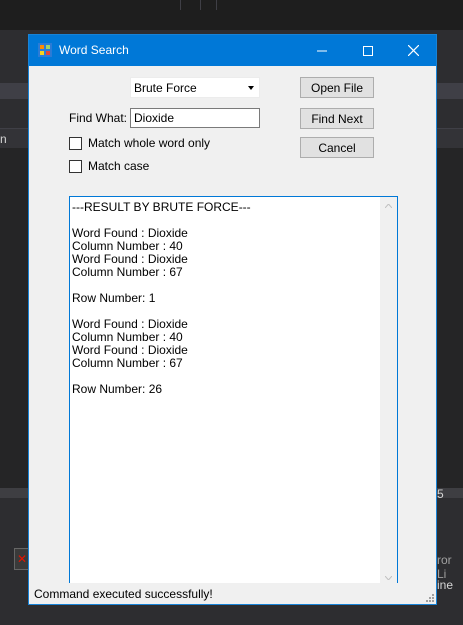 The height and width of the screenshot is (625, 463). I want to click on close-icon, so click(413, 50).